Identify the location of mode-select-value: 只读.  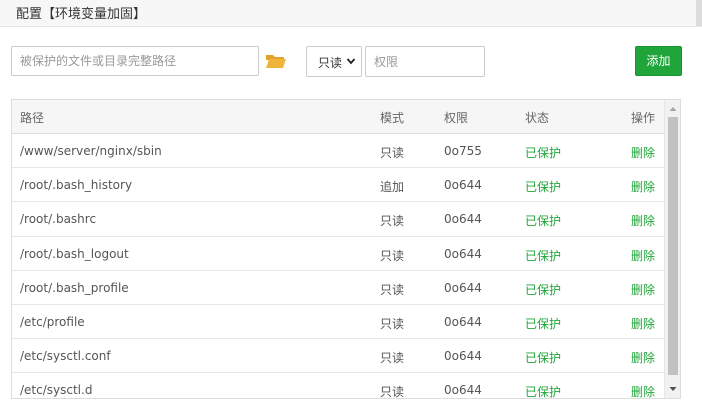
(330, 63).